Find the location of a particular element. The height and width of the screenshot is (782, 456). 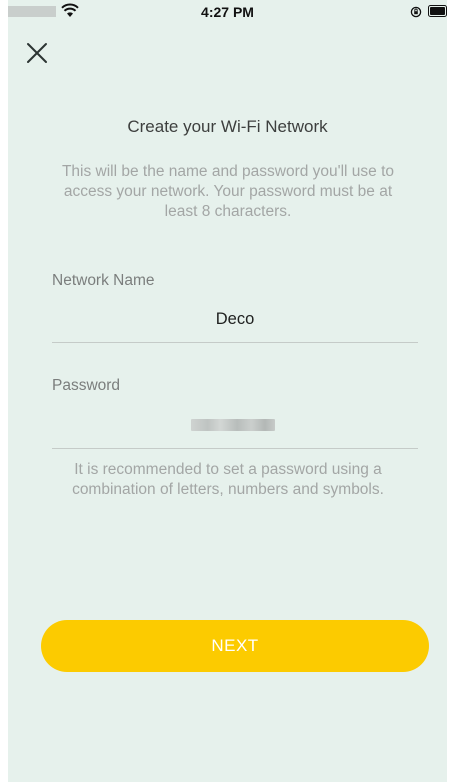

password-underline is located at coordinates (235, 448).